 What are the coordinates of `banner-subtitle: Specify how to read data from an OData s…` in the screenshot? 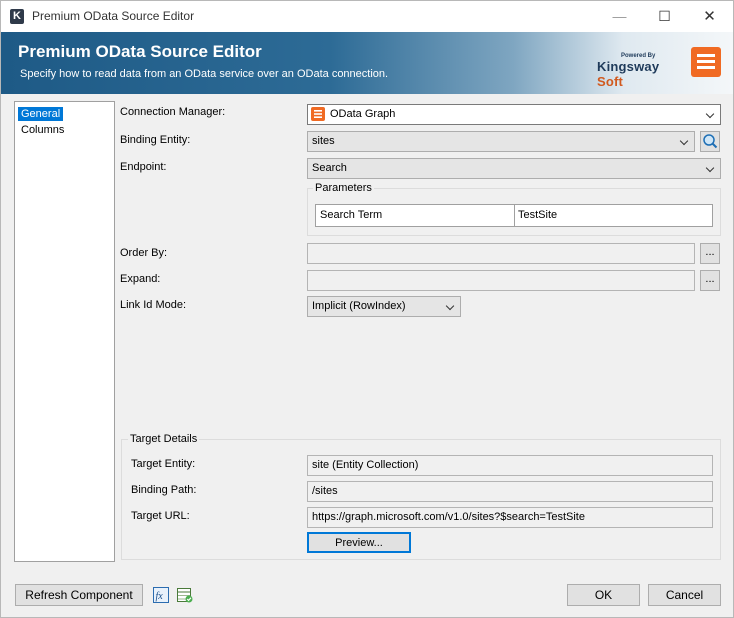 It's located at (204, 74).